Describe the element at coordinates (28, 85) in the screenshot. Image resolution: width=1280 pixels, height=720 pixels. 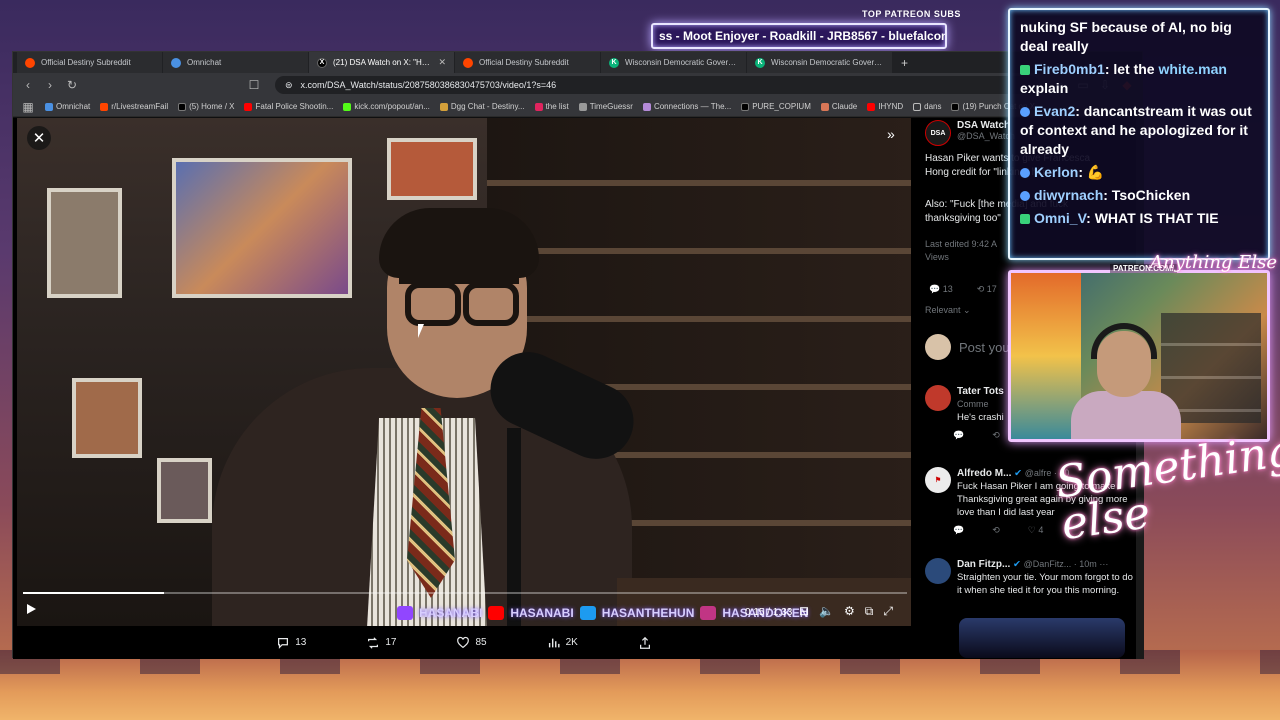
I see `back-icon: ‹` at that location.